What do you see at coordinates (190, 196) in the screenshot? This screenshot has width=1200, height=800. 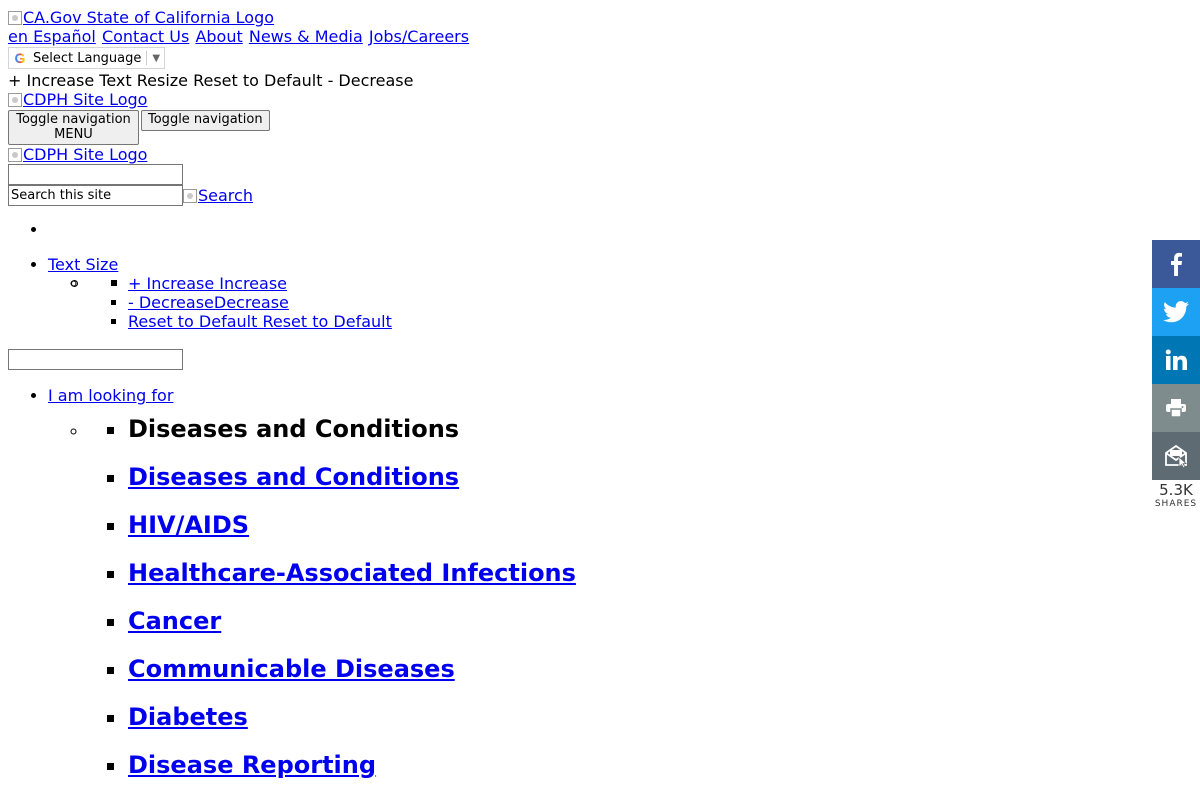 I see `search-icon` at bounding box center [190, 196].